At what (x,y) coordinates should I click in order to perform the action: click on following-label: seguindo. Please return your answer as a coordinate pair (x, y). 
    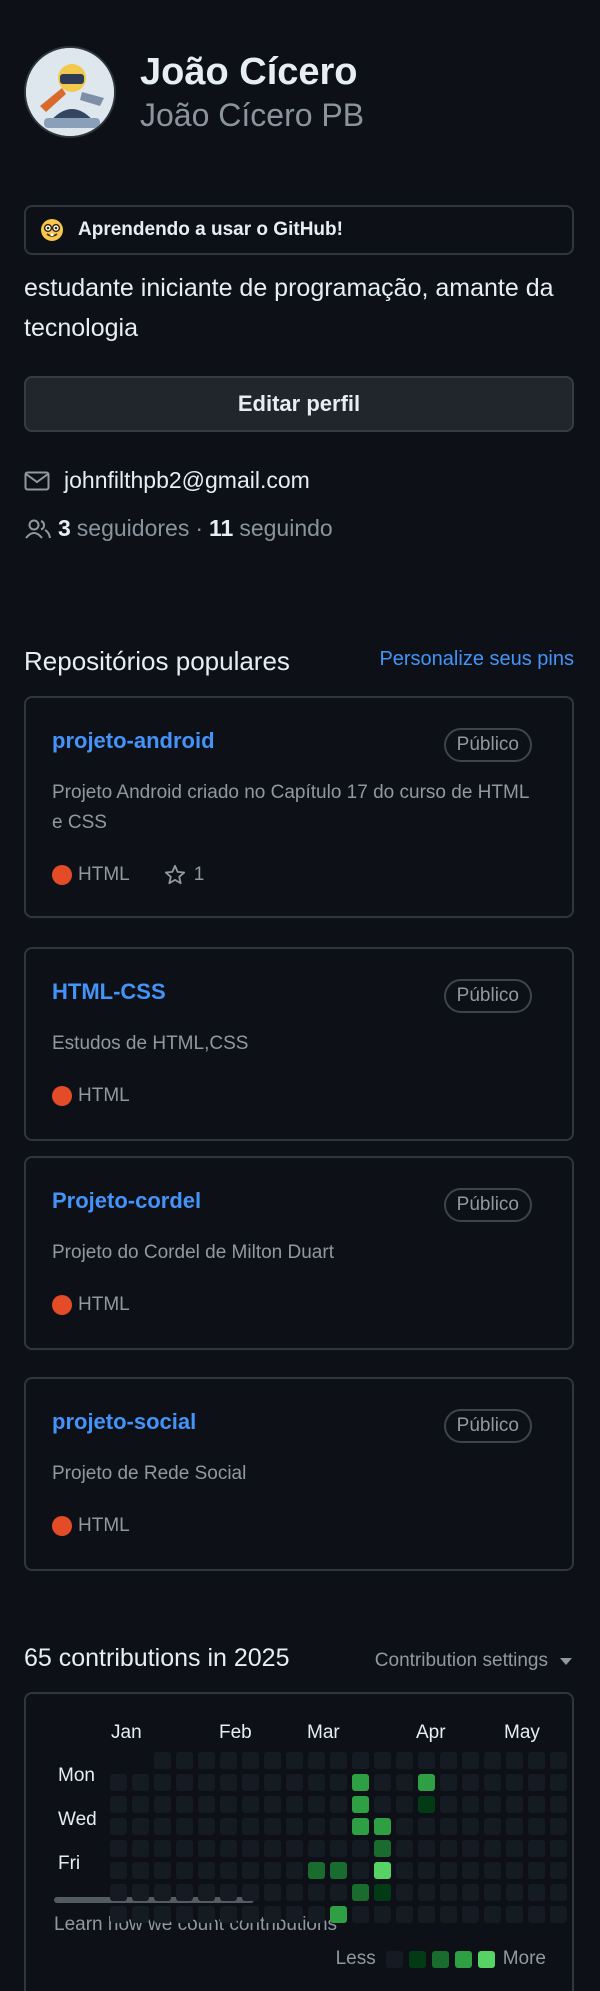
    Looking at the image, I should click on (285, 528).